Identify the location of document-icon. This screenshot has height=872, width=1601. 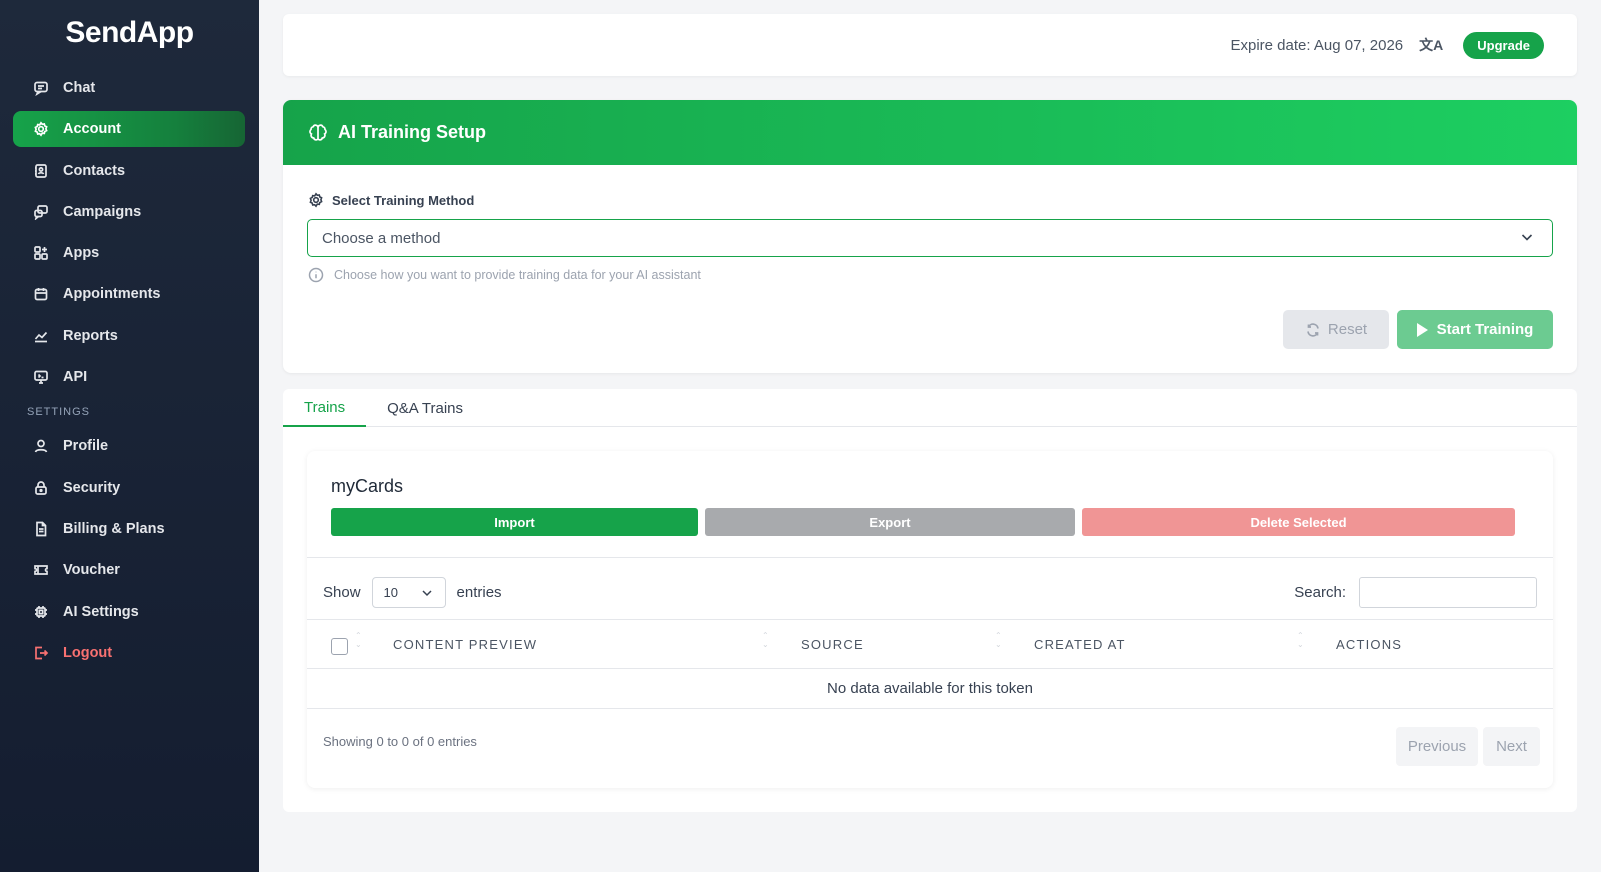
(41, 529).